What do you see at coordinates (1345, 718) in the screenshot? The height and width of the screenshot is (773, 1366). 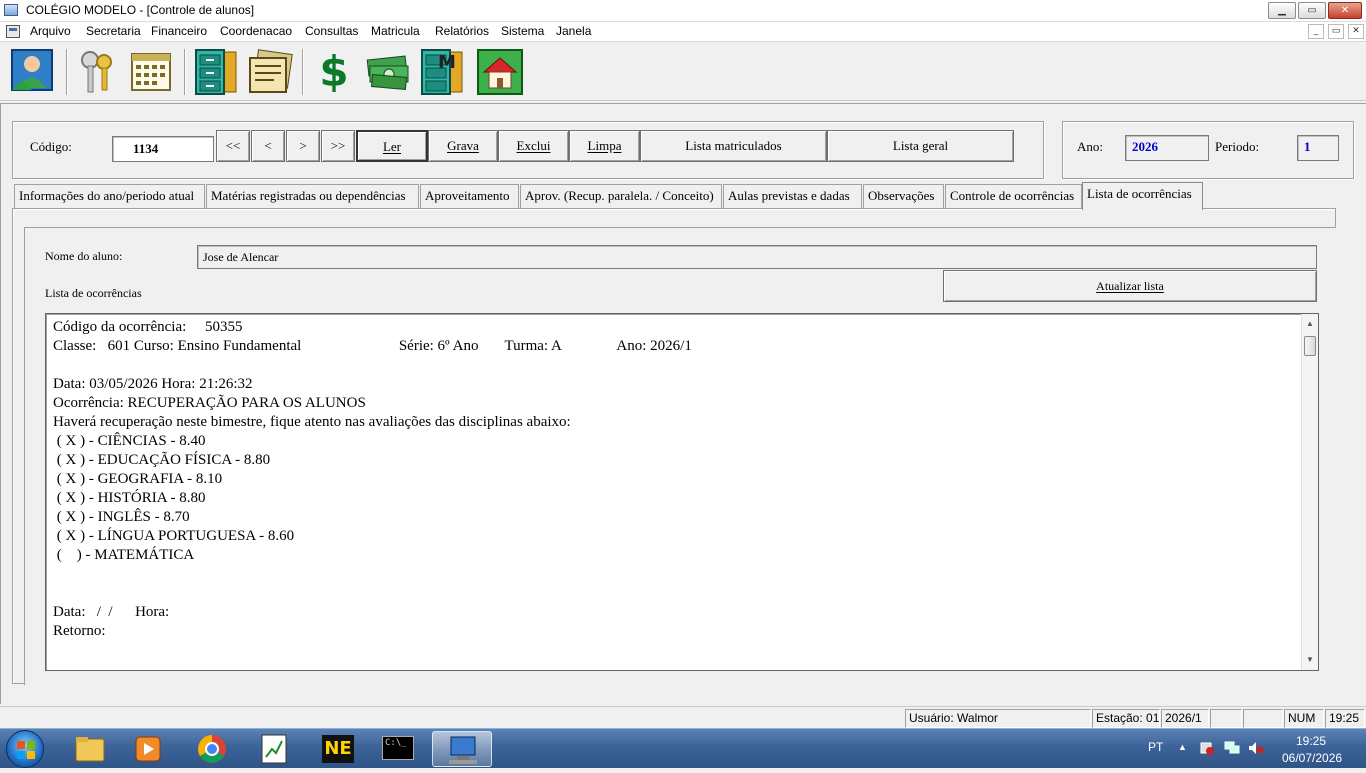 I see `status-time: 19:25` at bounding box center [1345, 718].